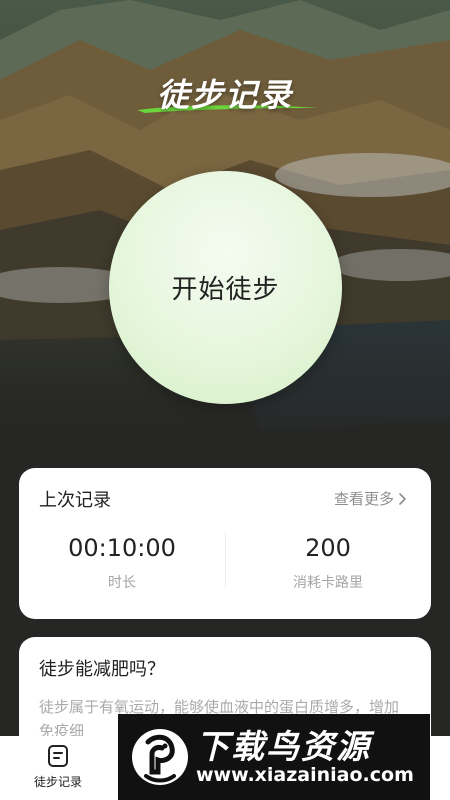 The width and height of the screenshot is (450, 800). I want to click on view-more-link: 查看更多, so click(370, 498).